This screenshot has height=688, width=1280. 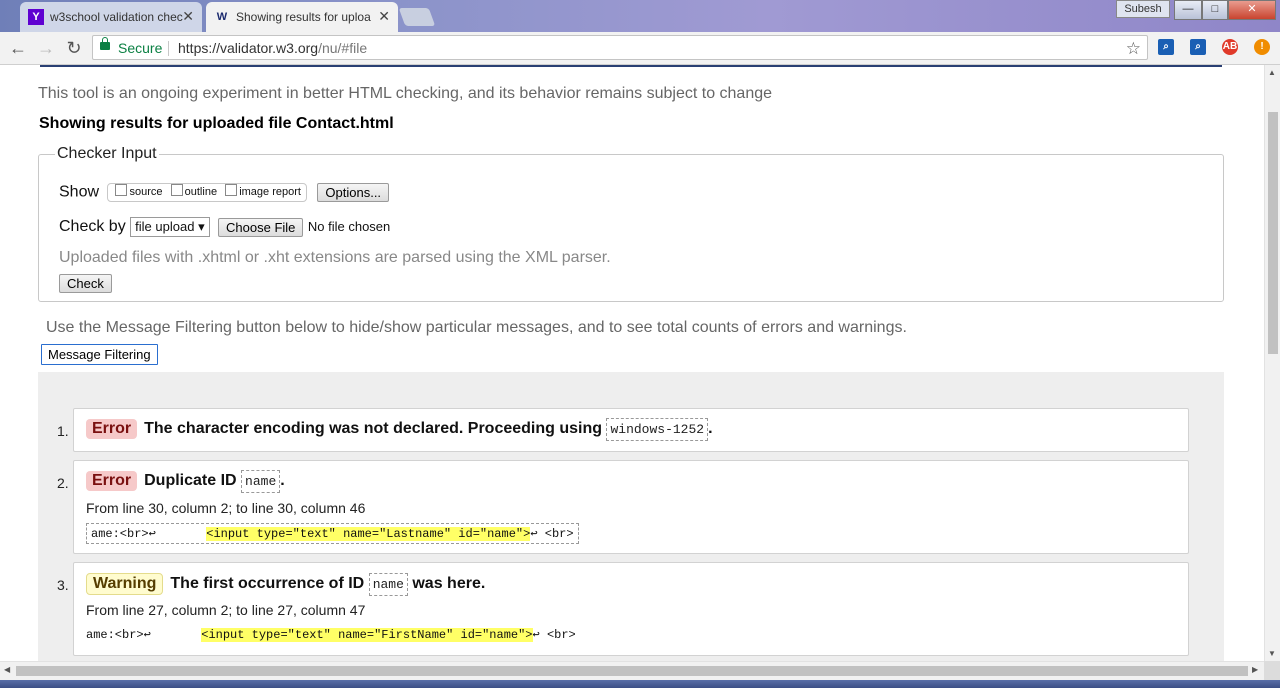 What do you see at coordinates (349, 227) in the screenshot?
I see `no-file-text: No file chosen` at bounding box center [349, 227].